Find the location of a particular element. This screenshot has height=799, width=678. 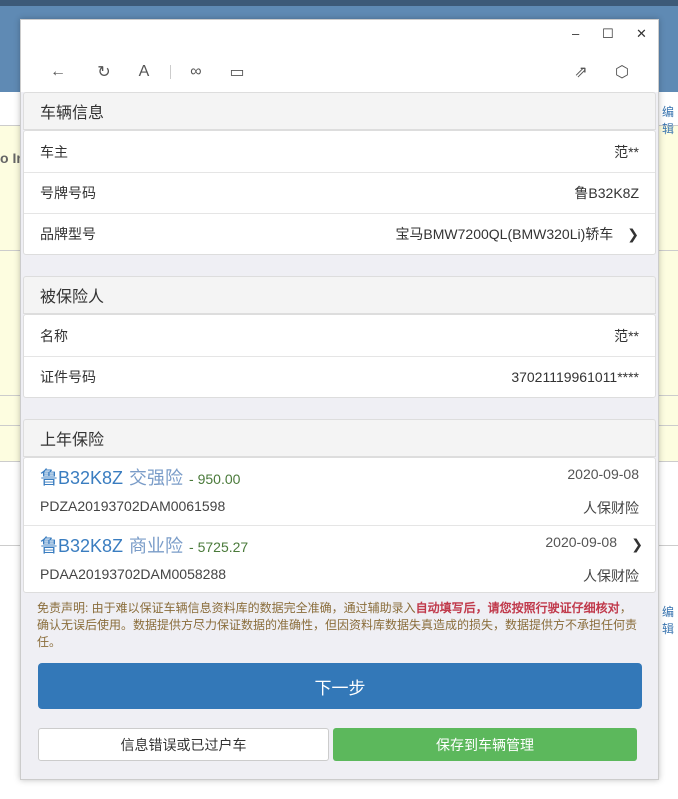

row-name: 名称 范** is located at coordinates (339, 335).